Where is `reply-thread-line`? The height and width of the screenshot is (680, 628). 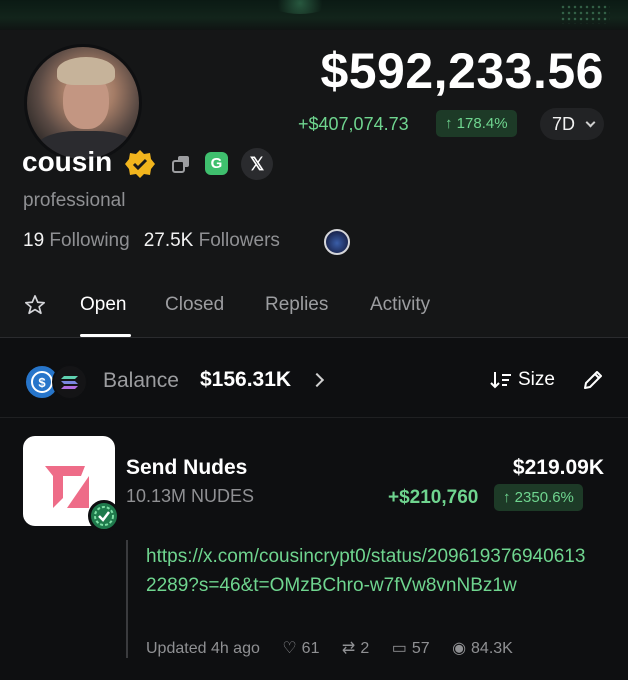
reply-thread-line is located at coordinates (127, 599).